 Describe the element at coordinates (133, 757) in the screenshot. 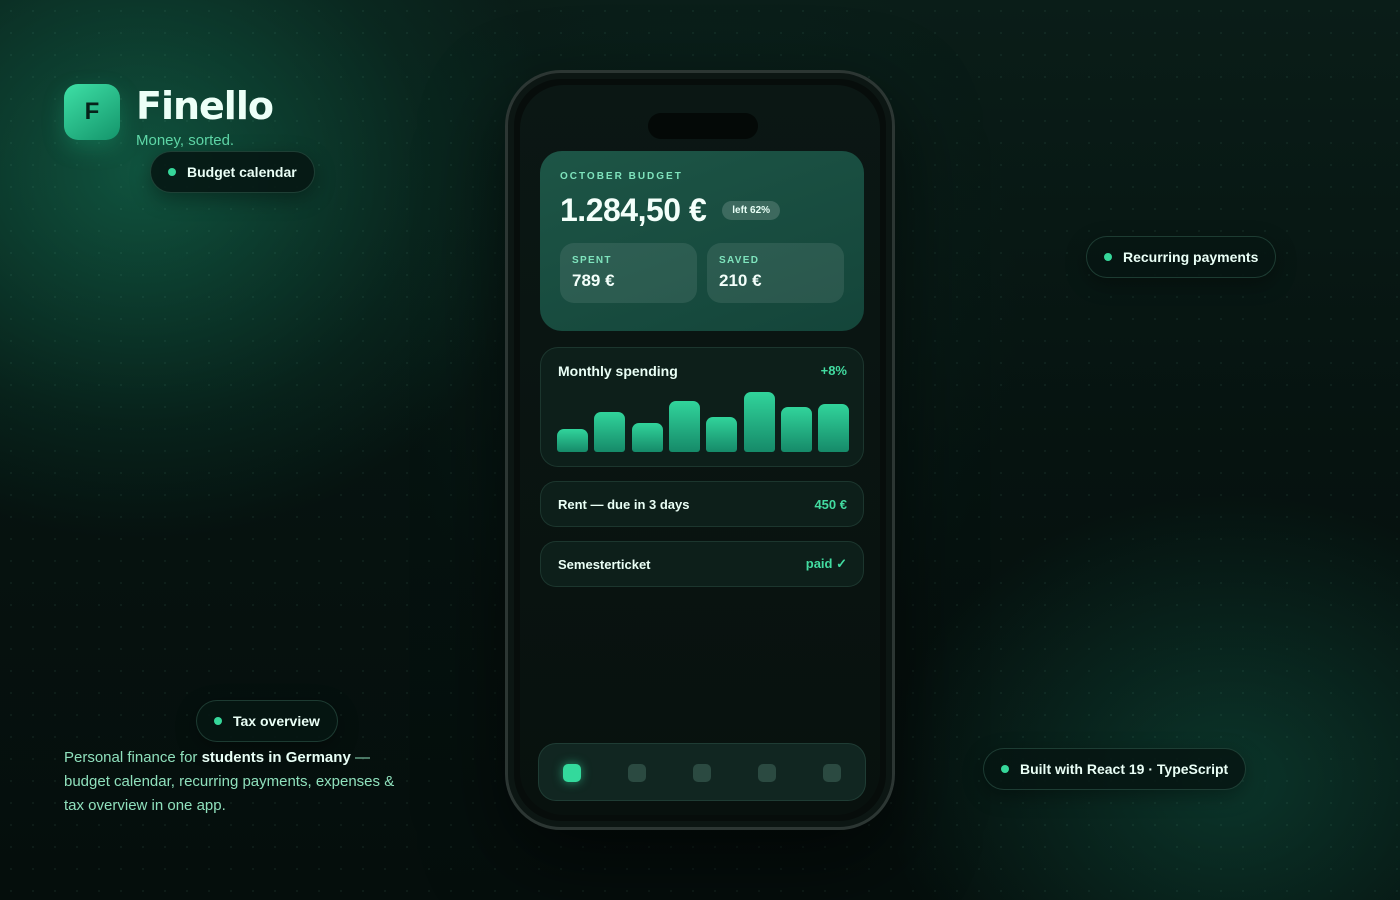

I see `description-prefix: Personal finance for` at that location.